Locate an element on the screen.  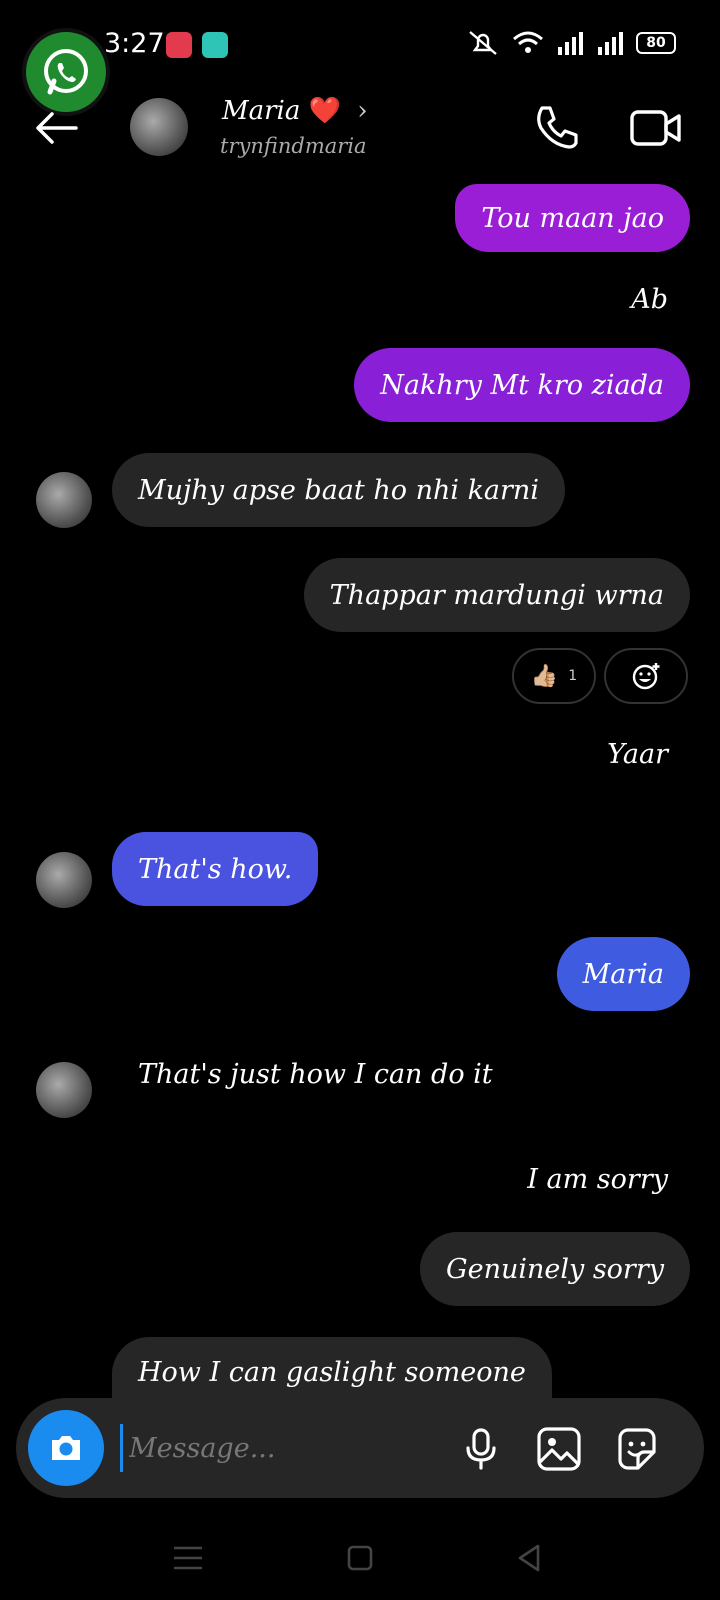
chevron-right-icon: › is located at coordinates (362, 111).